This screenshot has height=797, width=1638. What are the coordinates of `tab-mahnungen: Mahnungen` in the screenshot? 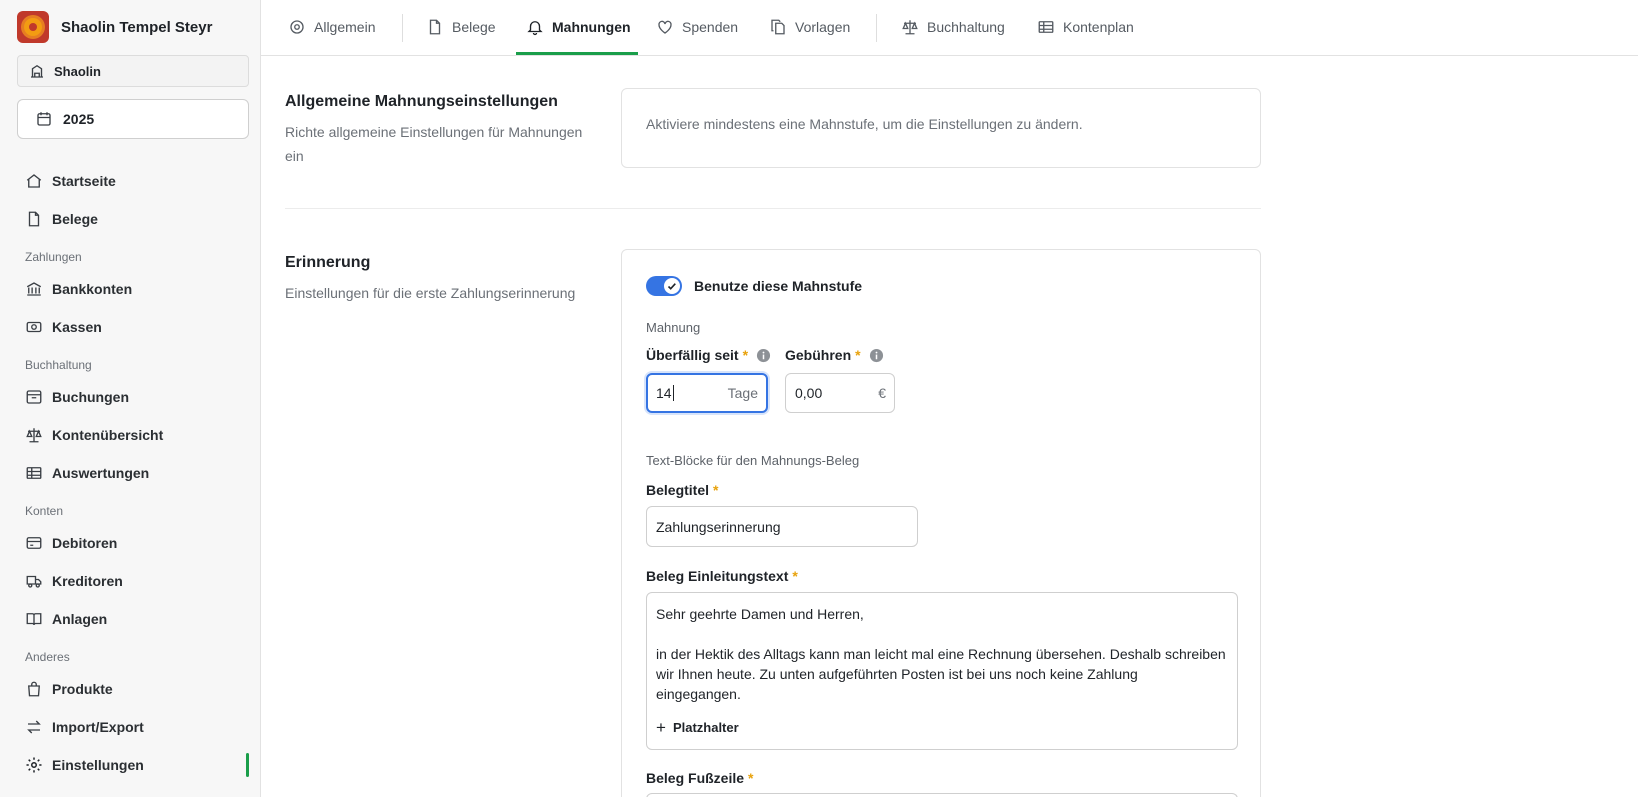 It's located at (578, 27).